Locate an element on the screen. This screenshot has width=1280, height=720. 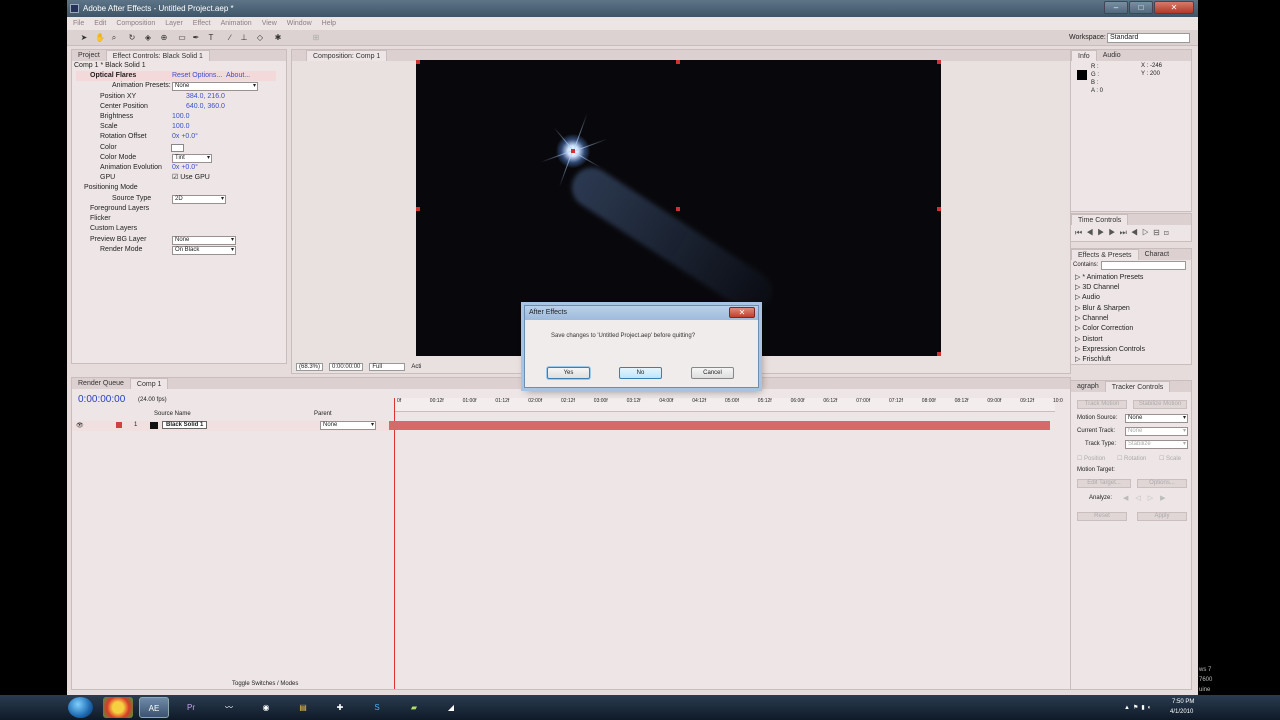
label-color-swatch is located at coordinates (119, 425).